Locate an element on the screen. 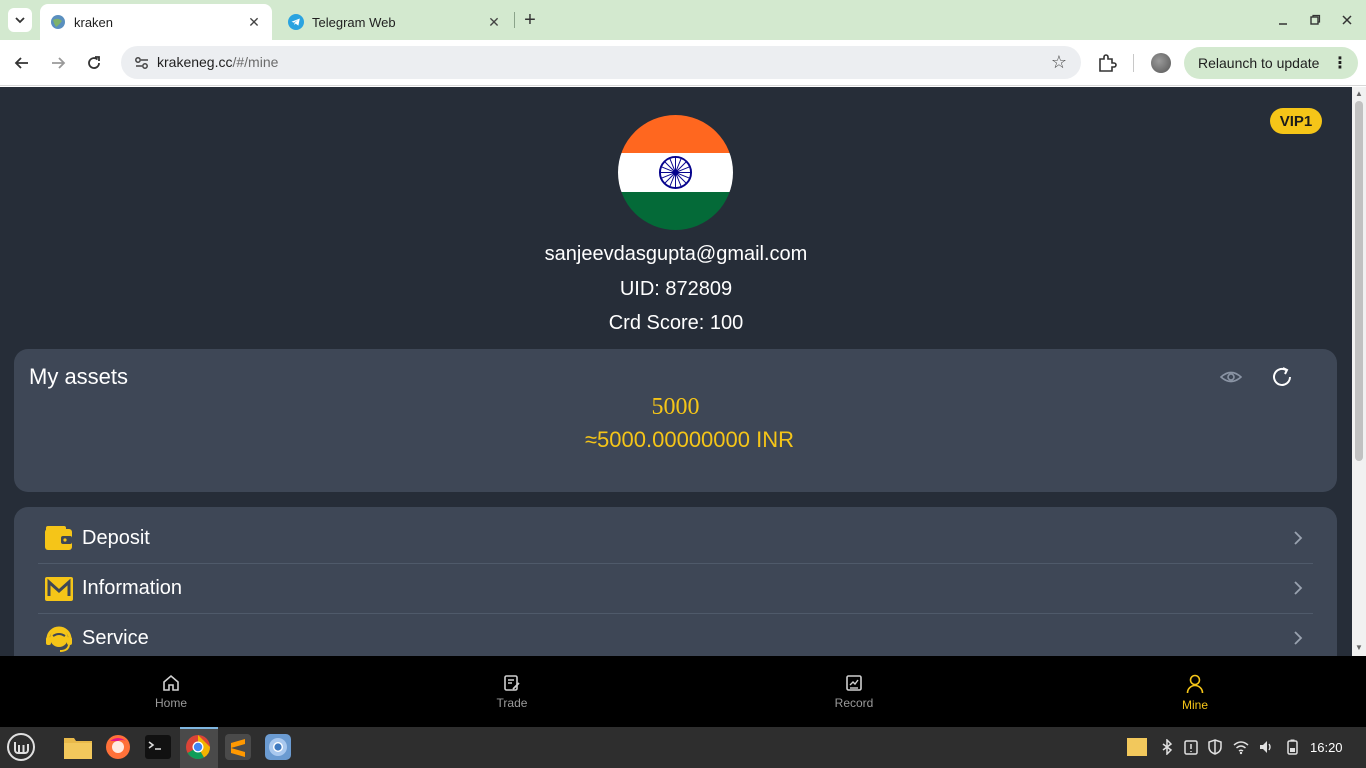 Image resolution: width=1366 pixels, height=768 pixels. os-taskbar: 16:20 is located at coordinates (683, 747).